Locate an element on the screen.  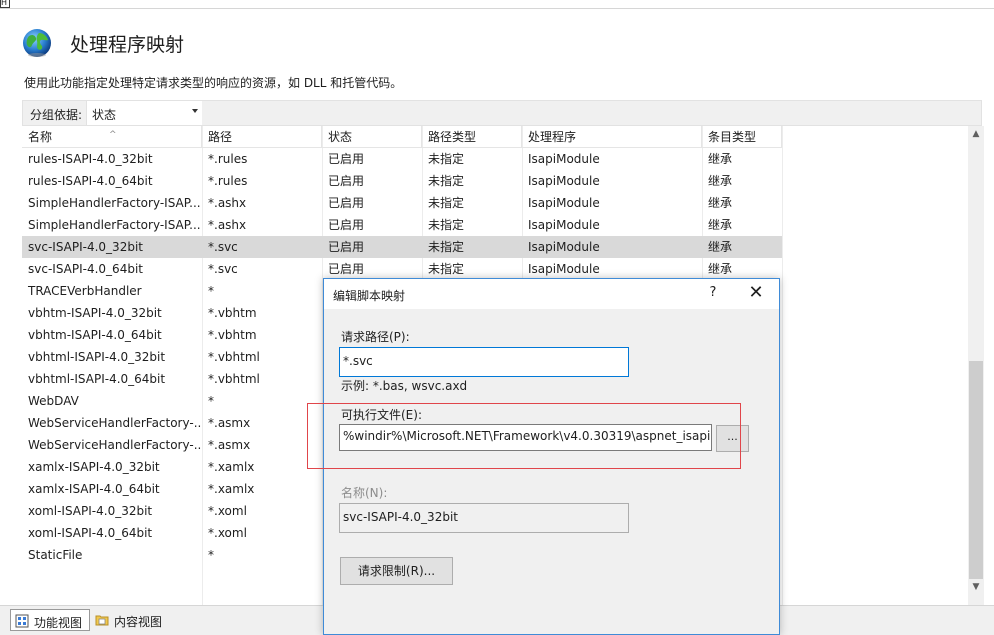
cell-name: svc-ISAPI-4.0_64bit is located at coordinates (85, 269).